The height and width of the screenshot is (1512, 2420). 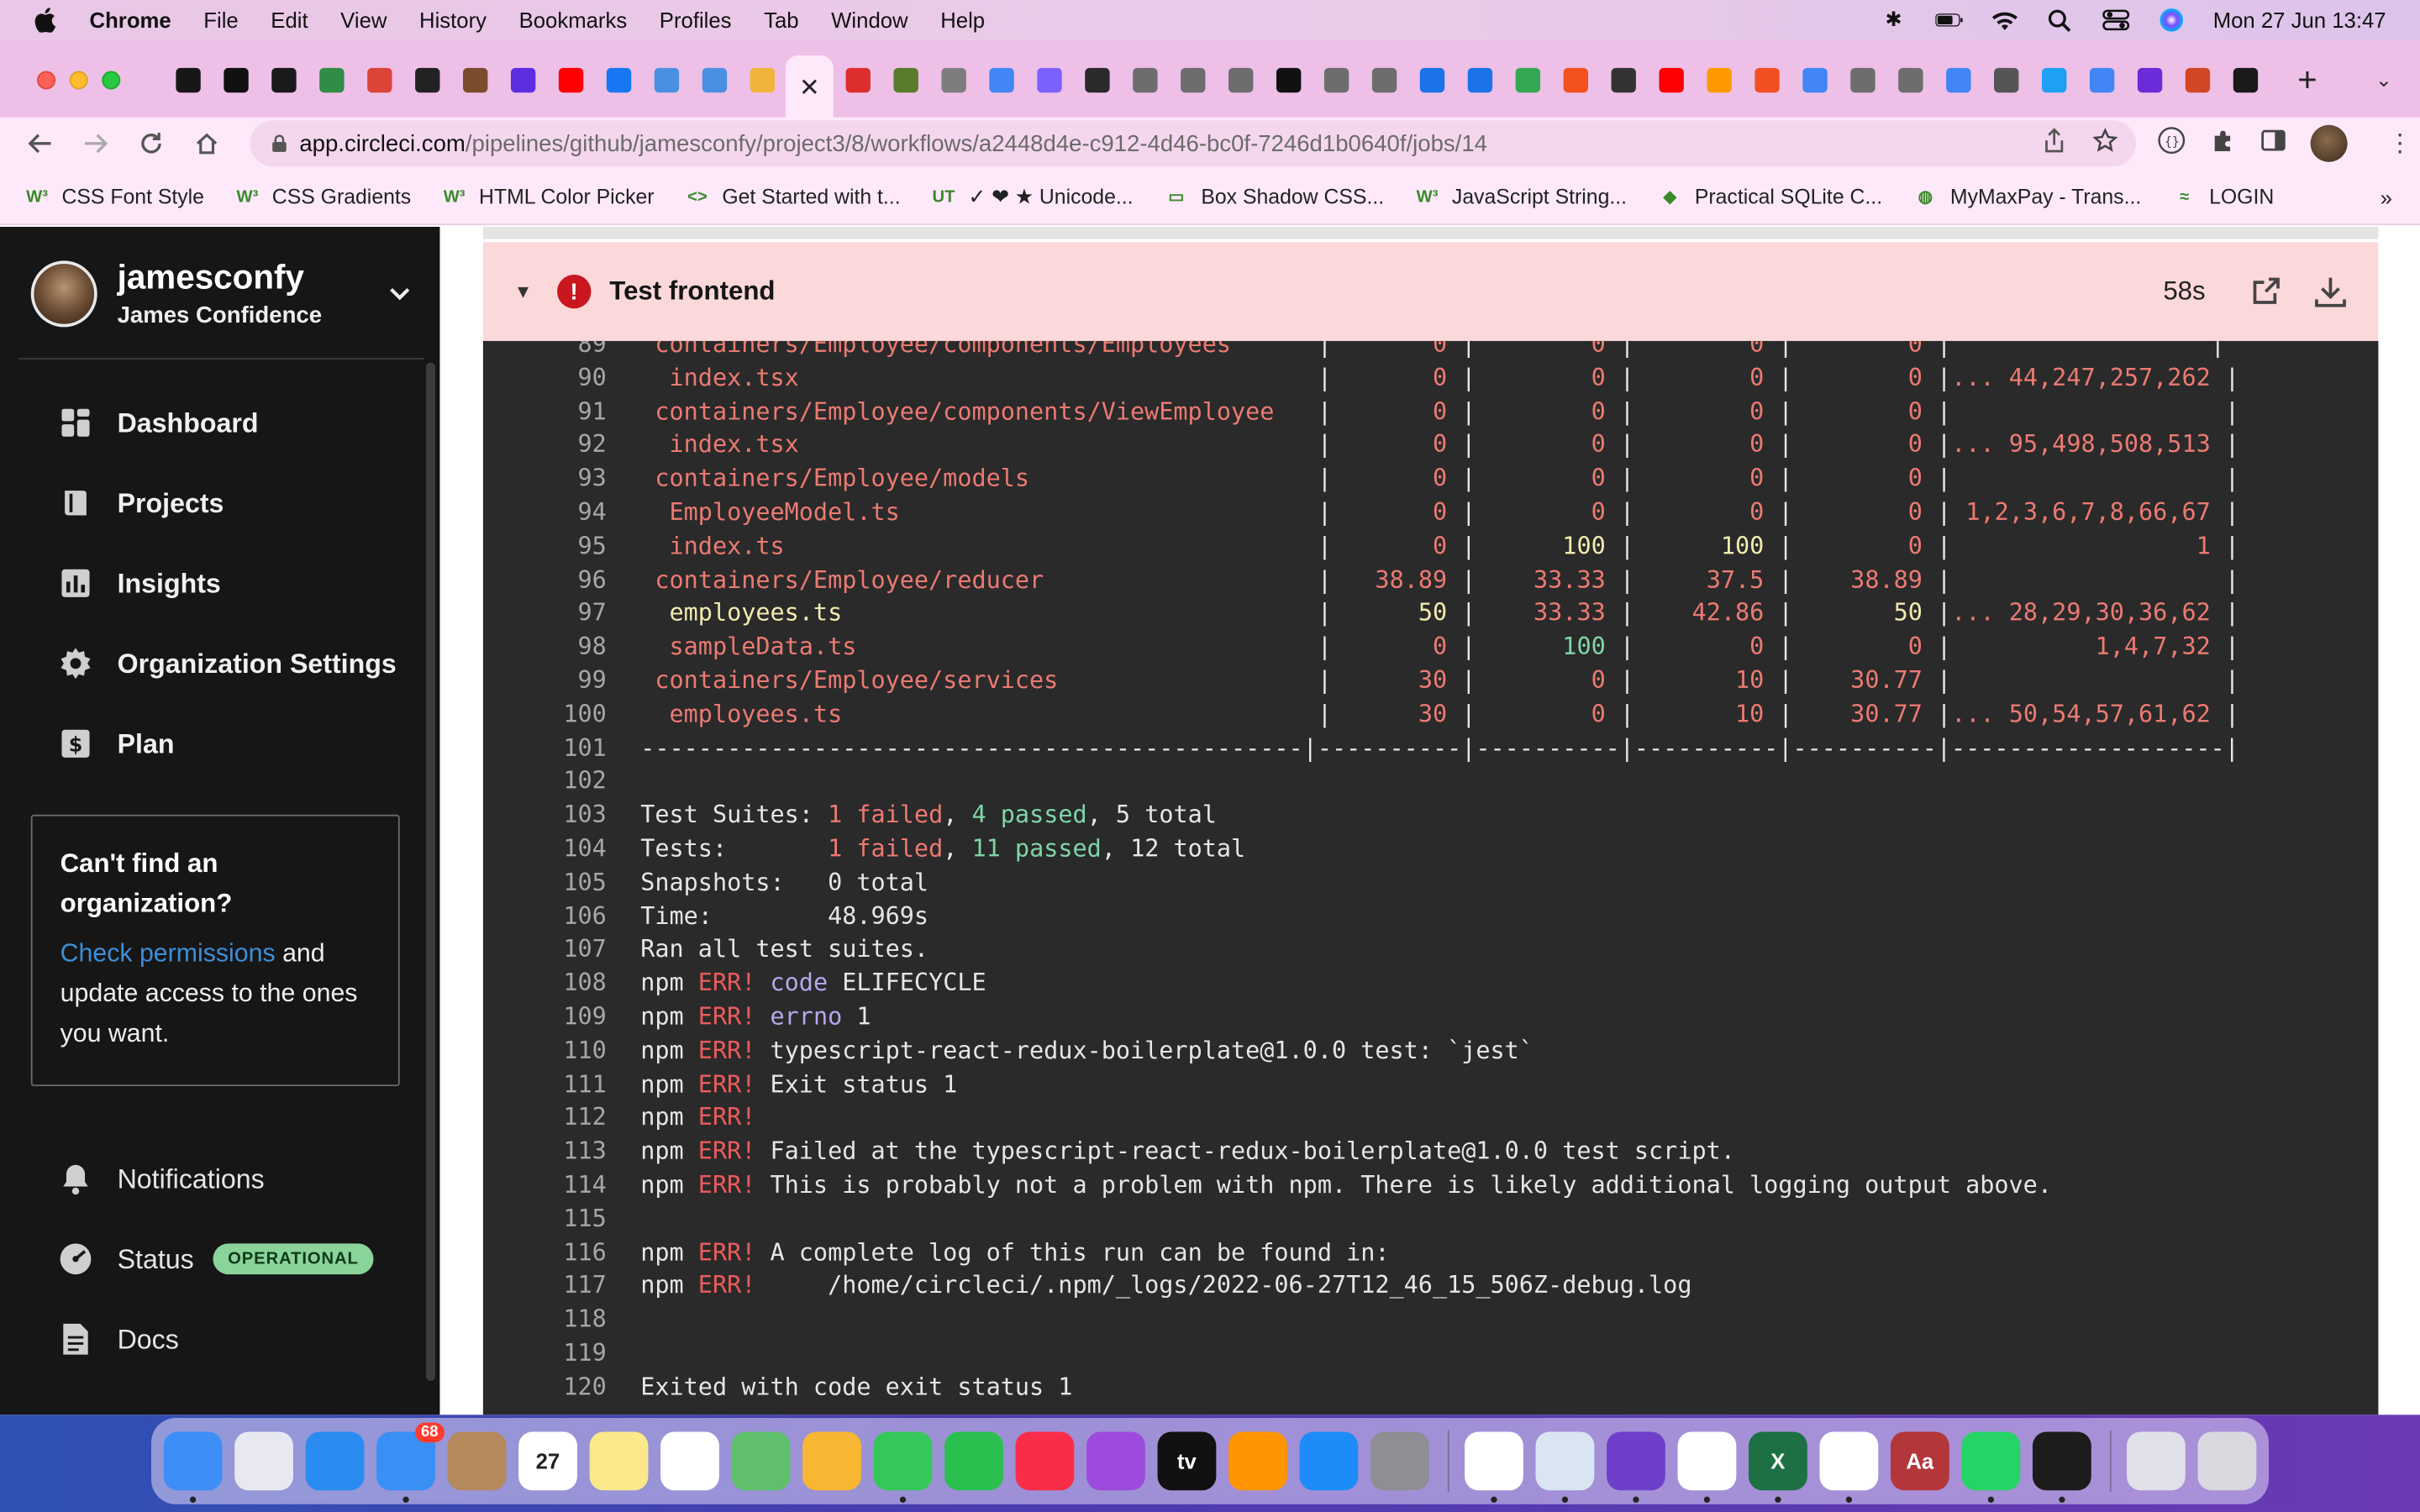 I want to click on close-tab-icon: ✕, so click(x=810, y=87).